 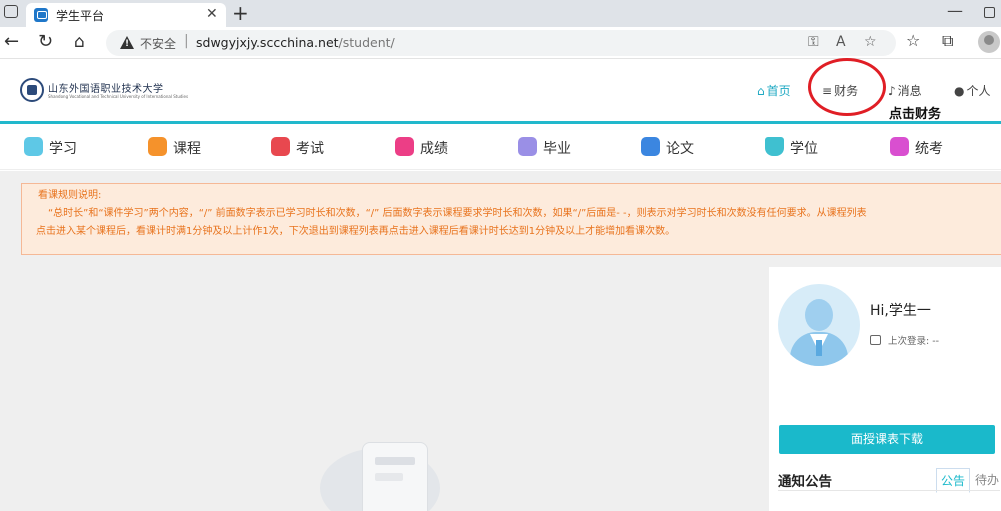 I want to click on unified-exam-icon, so click(x=899, y=146).